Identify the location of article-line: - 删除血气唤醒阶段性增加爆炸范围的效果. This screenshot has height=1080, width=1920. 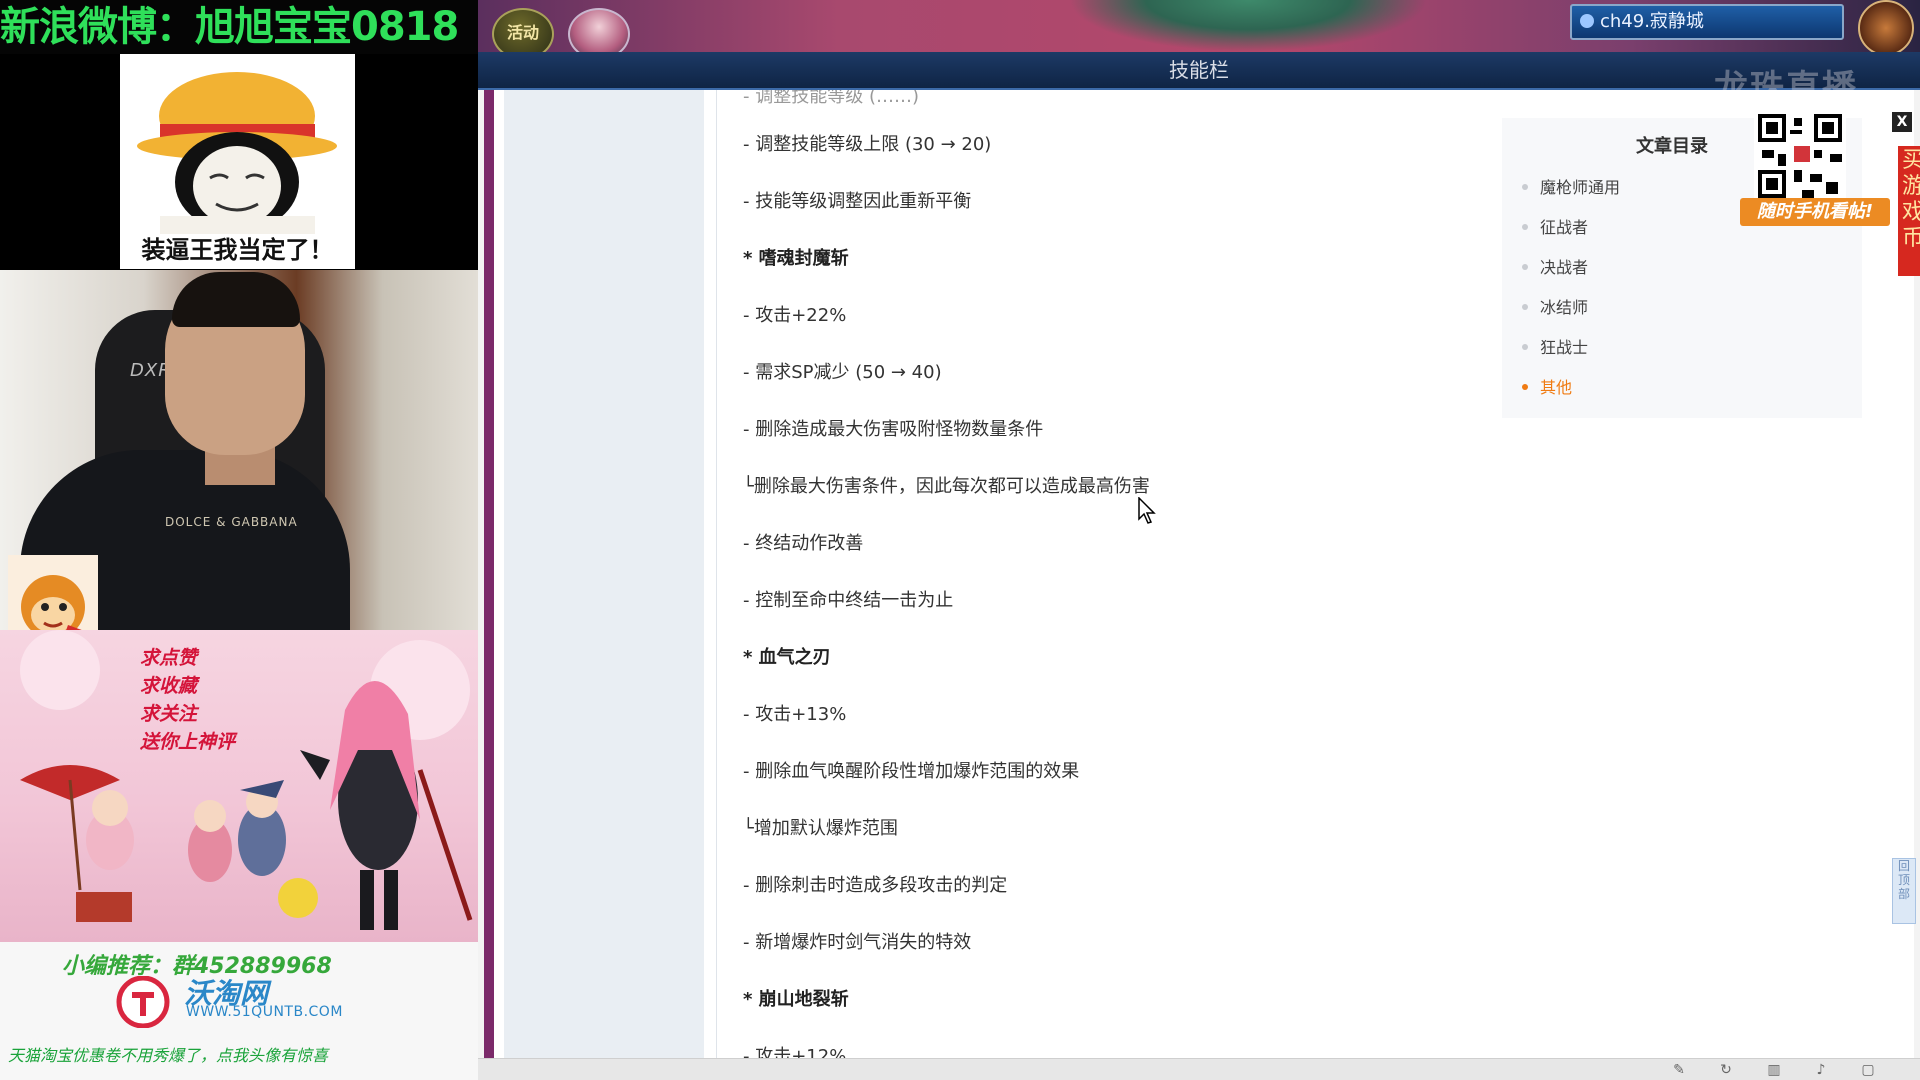
(911, 771).